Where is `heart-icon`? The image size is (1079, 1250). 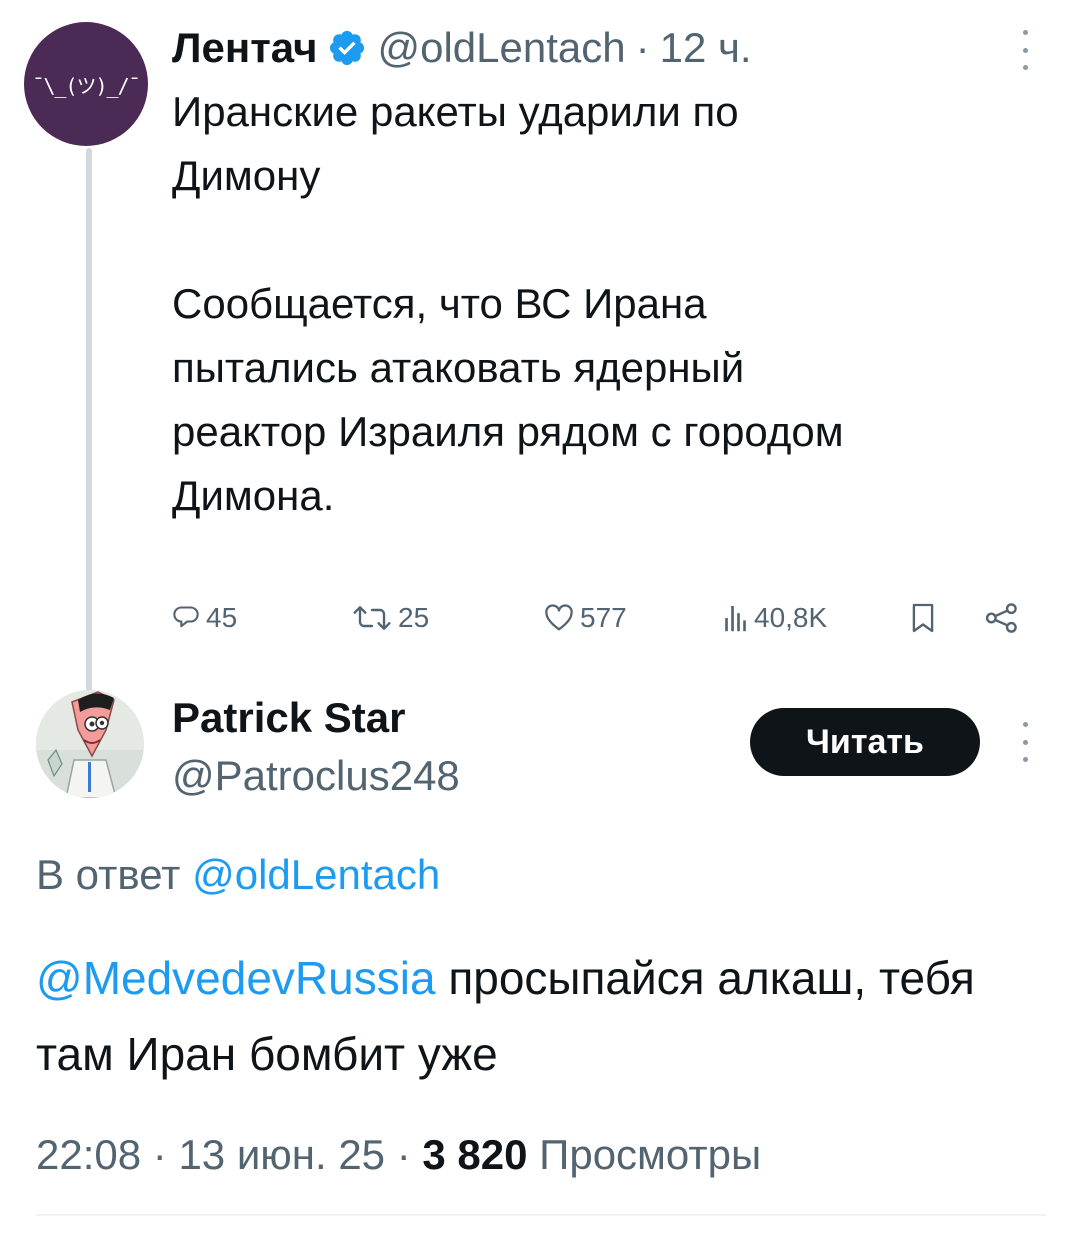 heart-icon is located at coordinates (559, 617).